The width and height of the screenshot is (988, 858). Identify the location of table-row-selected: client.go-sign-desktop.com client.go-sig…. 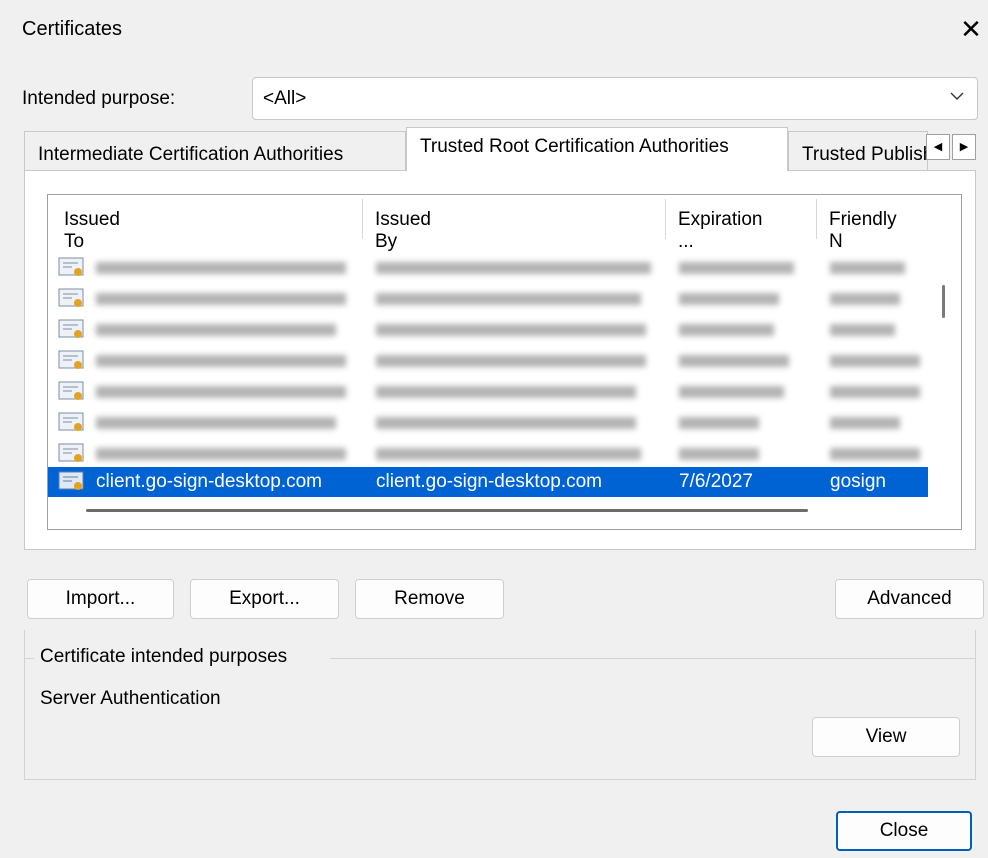
(488, 482).